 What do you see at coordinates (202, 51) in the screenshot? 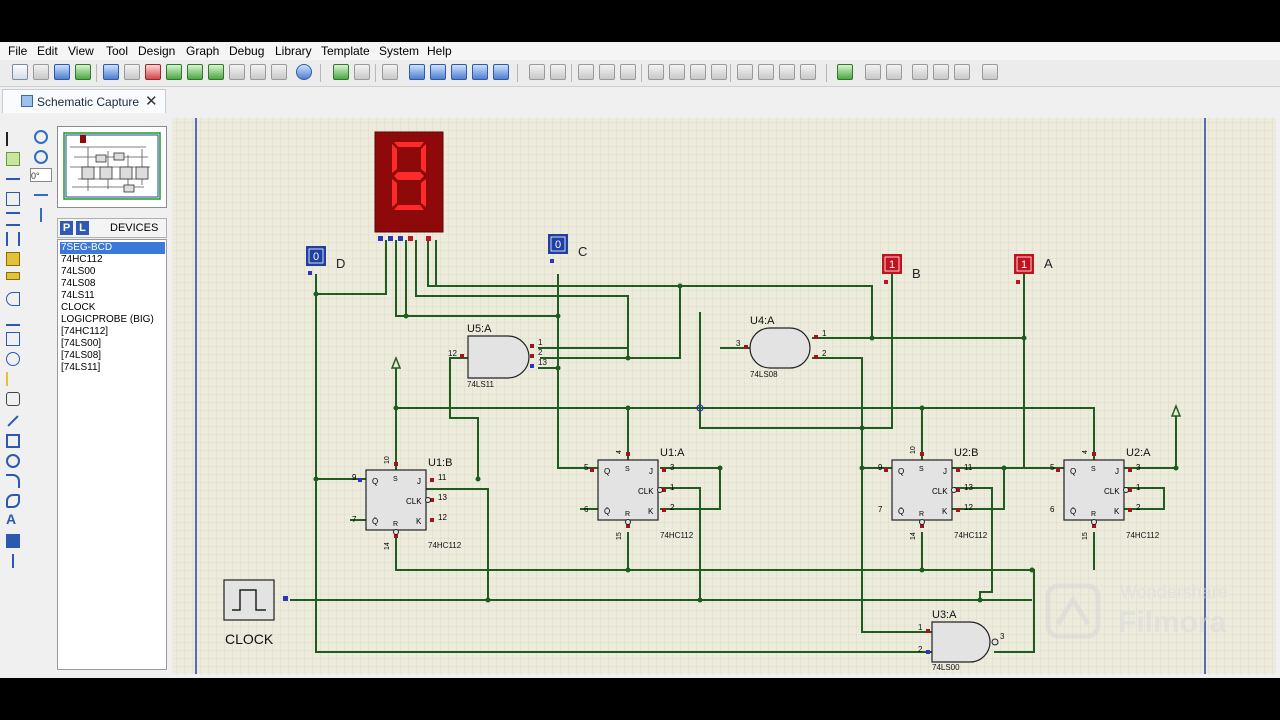
I see `menu-graph: Graph` at bounding box center [202, 51].